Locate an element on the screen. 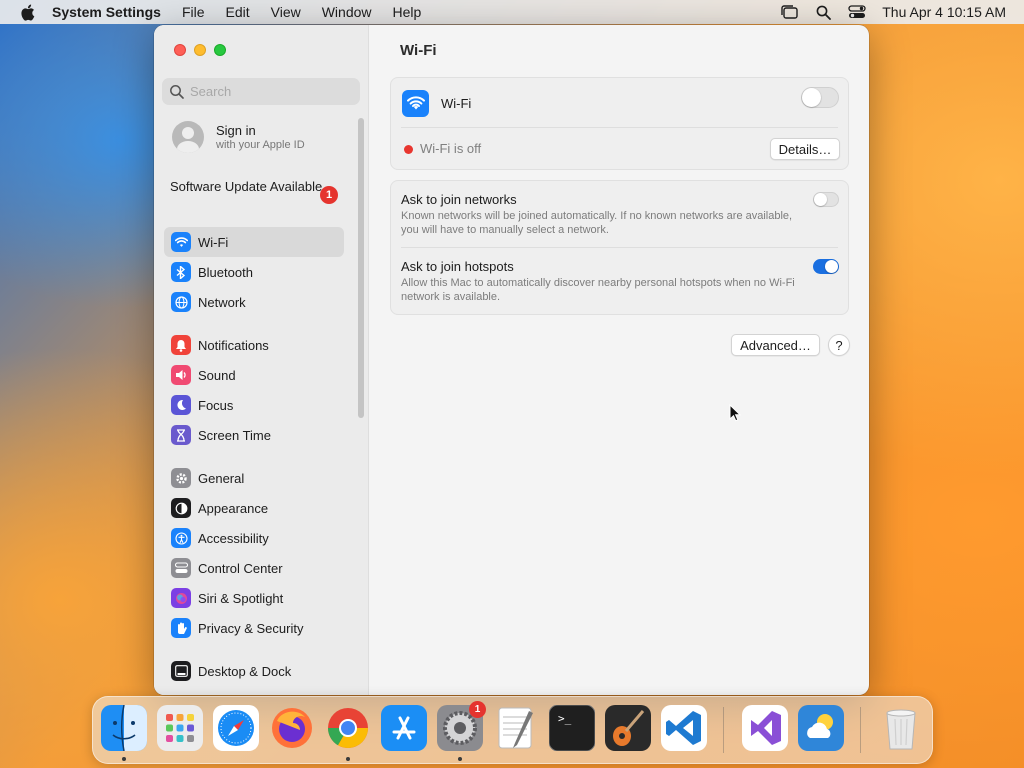  ask-networks-toggle is located at coordinates (826, 199).